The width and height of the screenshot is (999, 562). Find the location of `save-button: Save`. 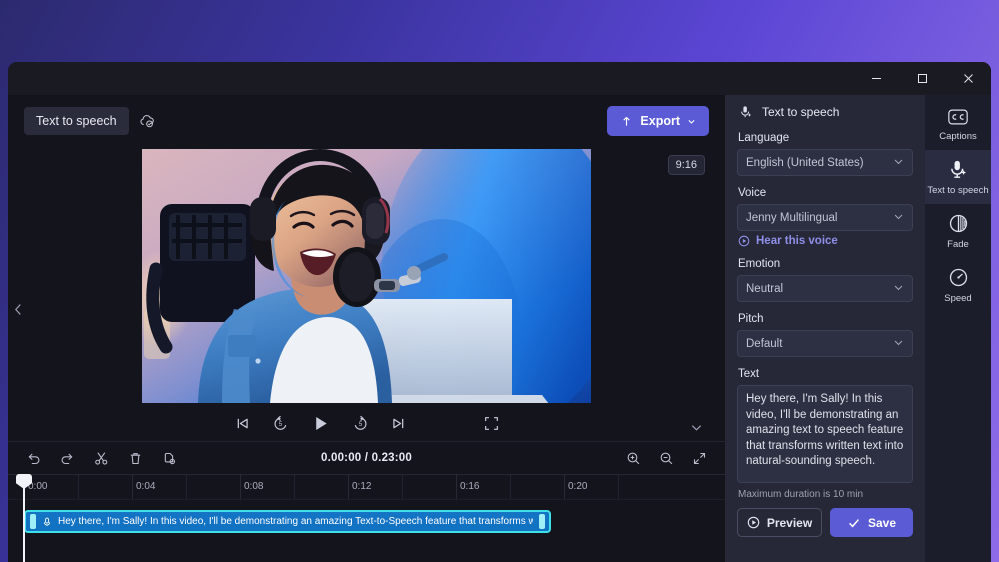

save-button: Save is located at coordinates (871, 522).